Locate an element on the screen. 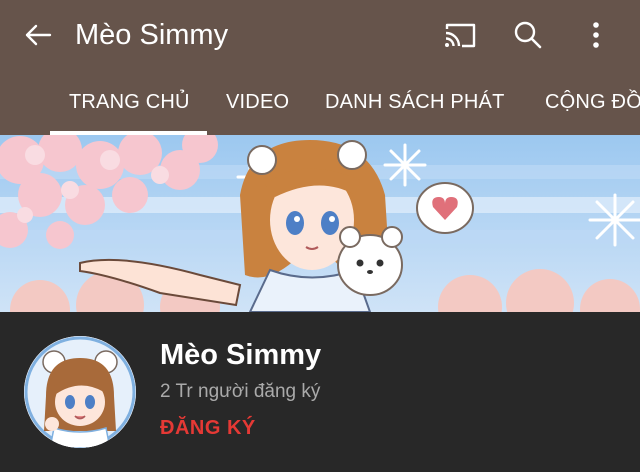  cast-icon is located at coordinates (460, 35).